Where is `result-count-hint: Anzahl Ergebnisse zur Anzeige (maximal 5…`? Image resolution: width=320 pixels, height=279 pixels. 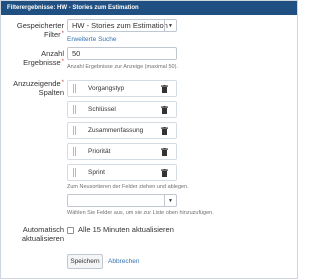
result-count-hint: Anzahl Ergebnisse zur Anzeige (maximal 5… is located at coordinates (122, 67).